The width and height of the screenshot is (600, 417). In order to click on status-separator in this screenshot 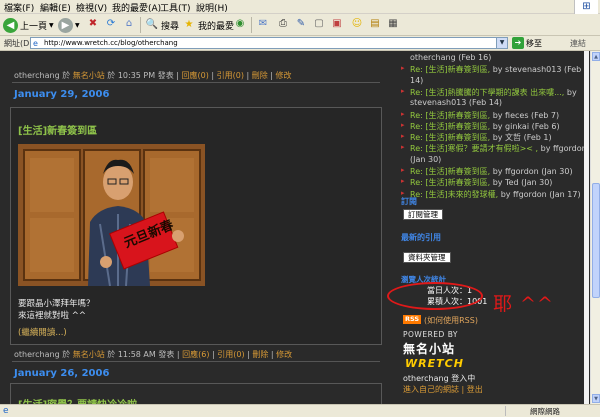, I will do `click(505, 411)`.